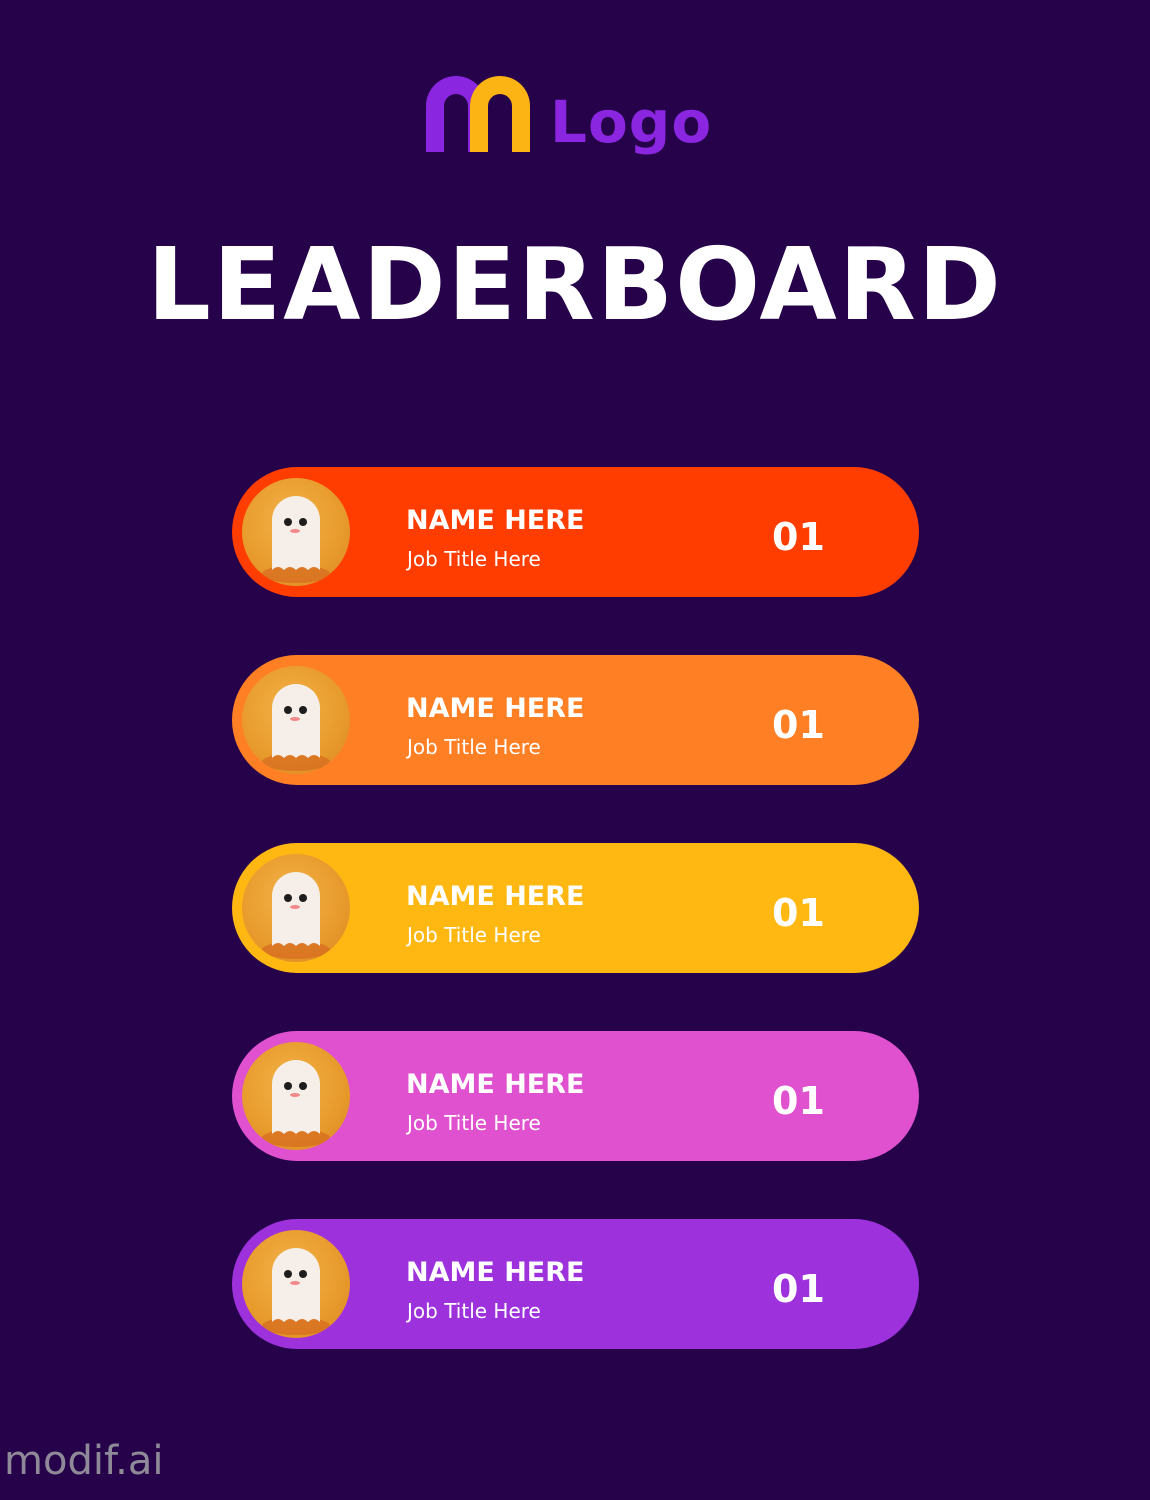 This screenshot has height=1500, width=1150. I want to click on page-title: LEADERBOARD, so click(575, 284).